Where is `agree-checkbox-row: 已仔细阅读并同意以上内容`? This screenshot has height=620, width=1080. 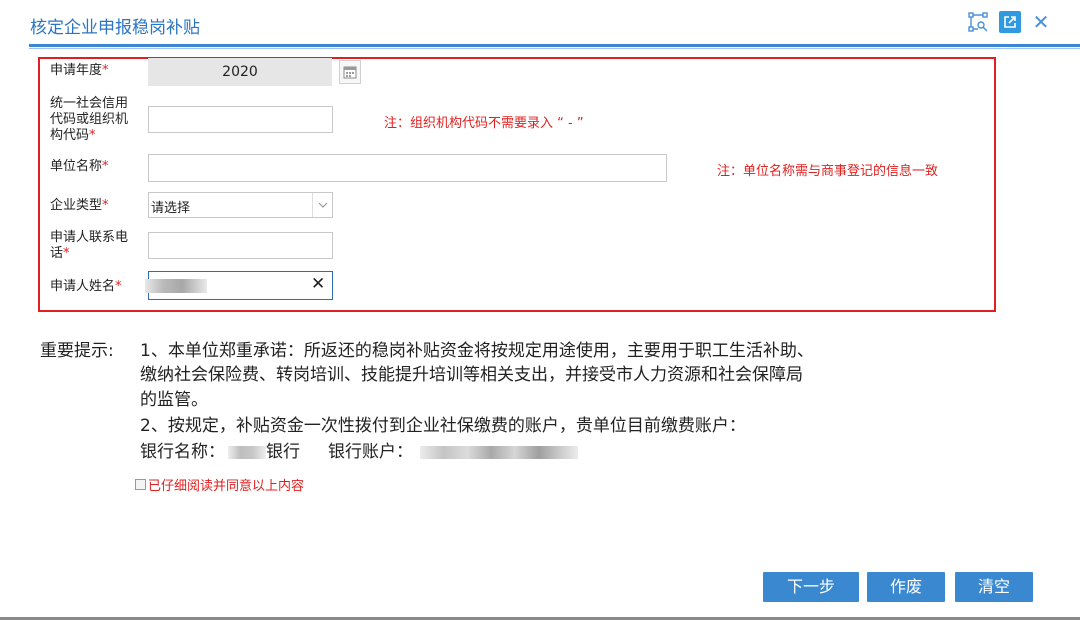
agree-checkbox-row: 已仔细阅读并同意以上内容 is located at coordinates (219, 484).